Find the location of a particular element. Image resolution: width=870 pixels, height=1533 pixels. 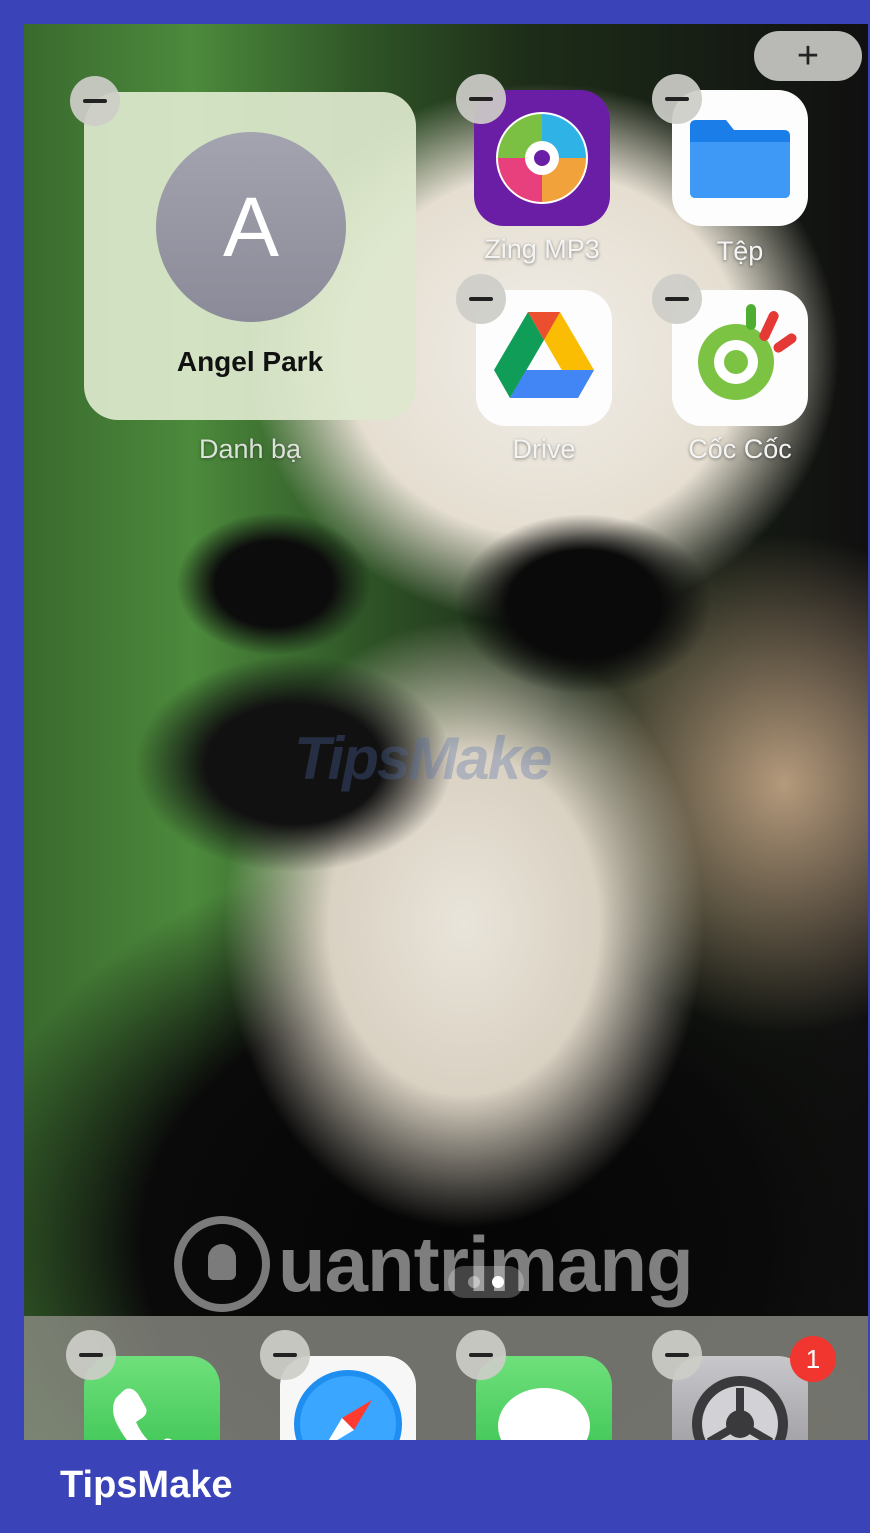

page-indicator is located at coordinates (486, 1282).